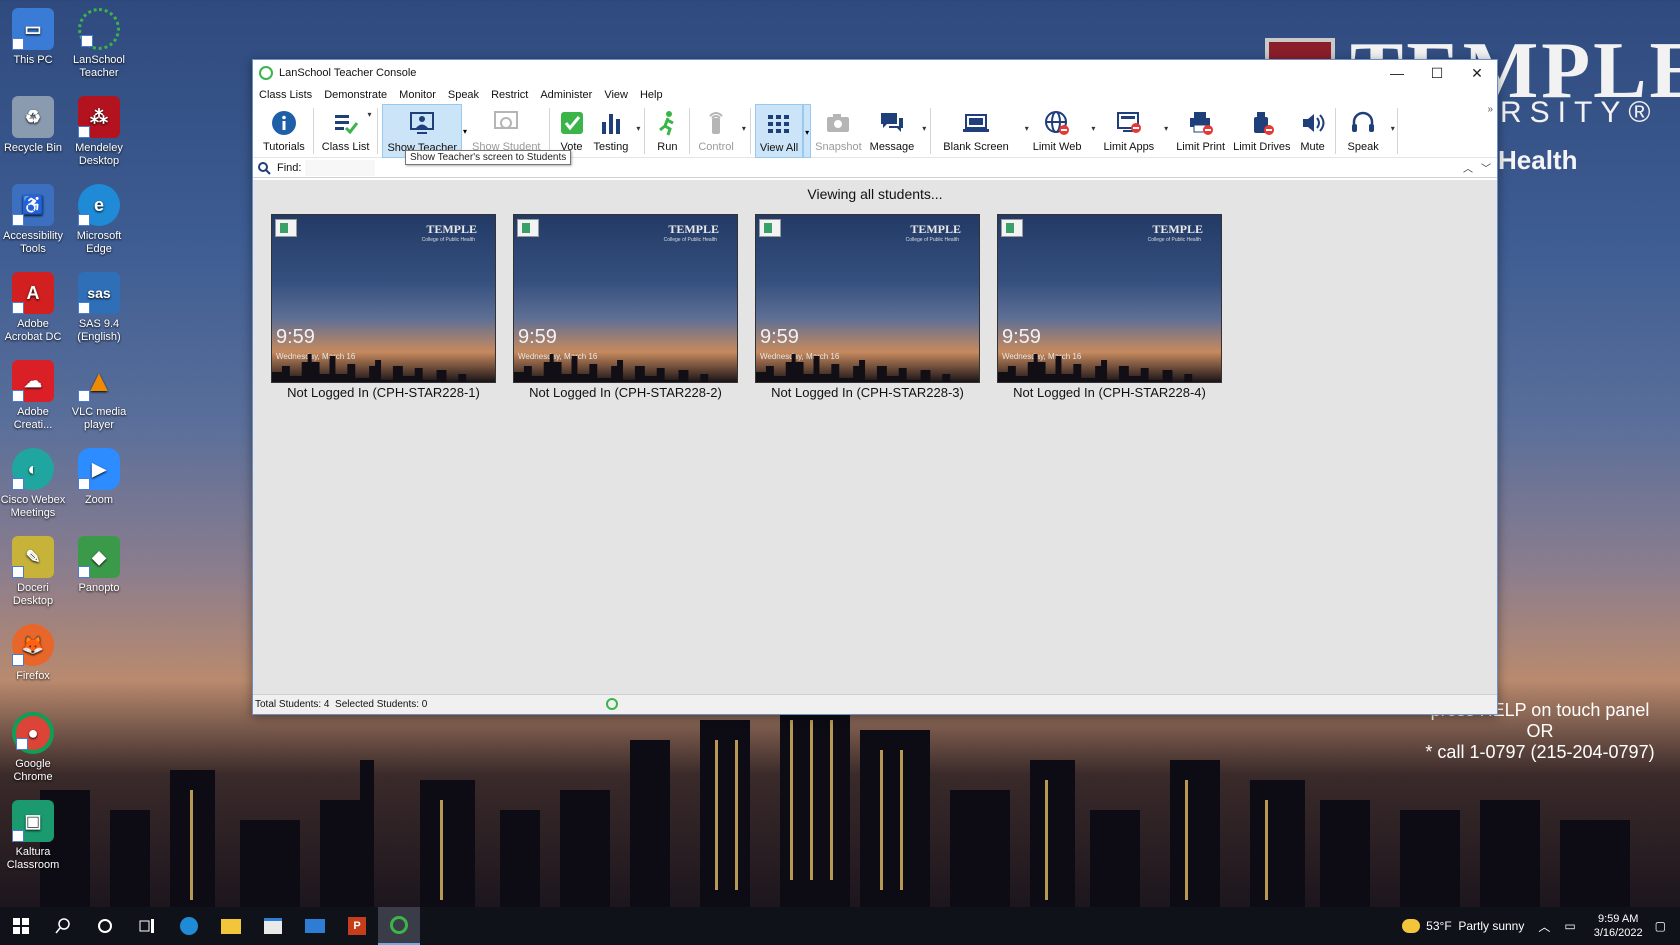 This screenshot has width=1680, height=945. What do you see at coordinates (1411, 926) in the screenshot?
I see `partly-sunny-icon` at bounding box center [1411, 926].